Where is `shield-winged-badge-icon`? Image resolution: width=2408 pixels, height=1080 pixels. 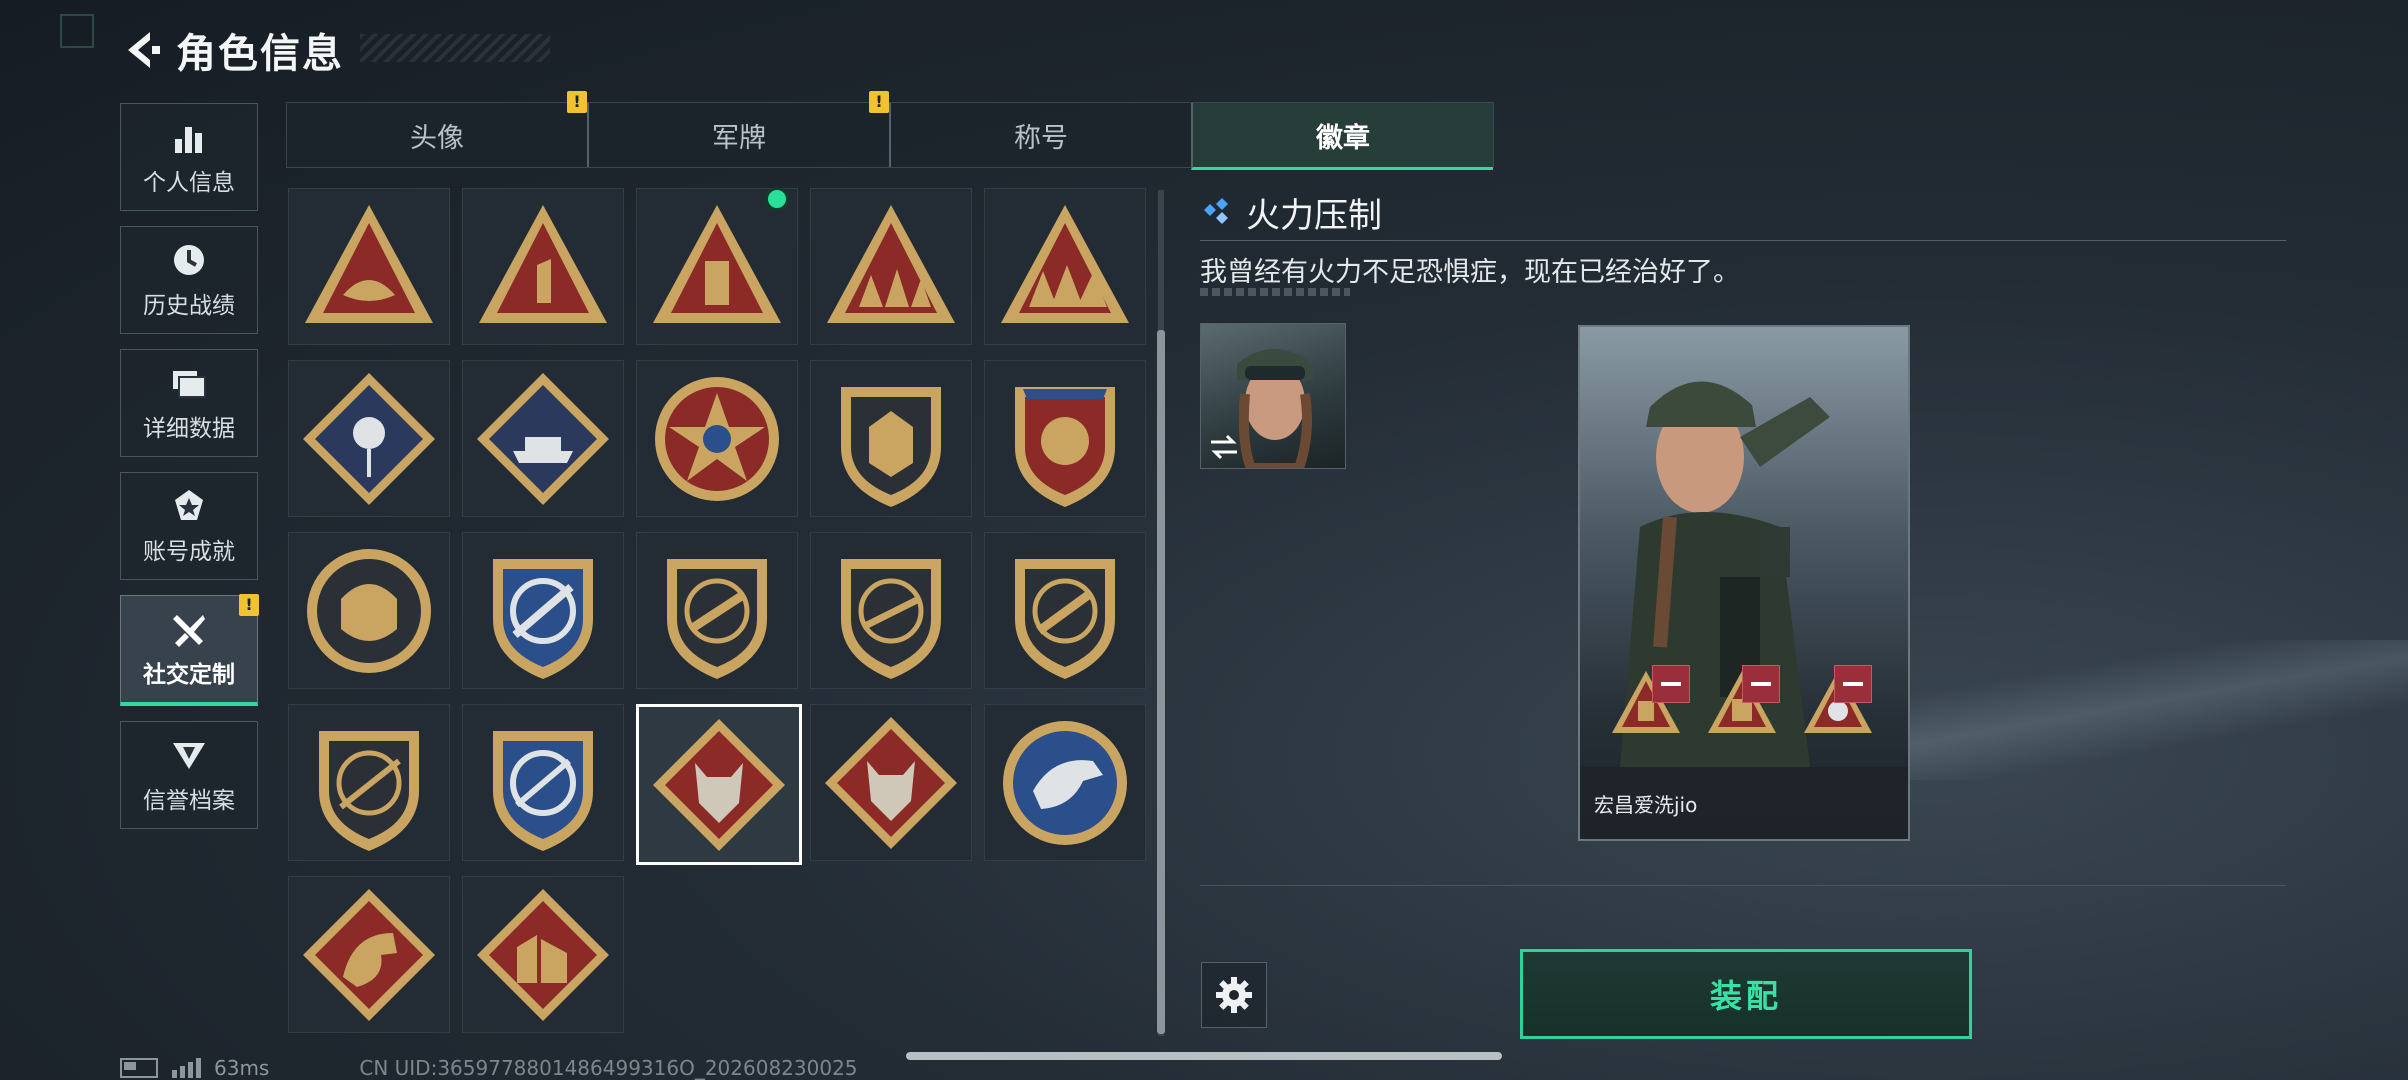
shield-winged-badge-icon is located at coordinates (891, 447).